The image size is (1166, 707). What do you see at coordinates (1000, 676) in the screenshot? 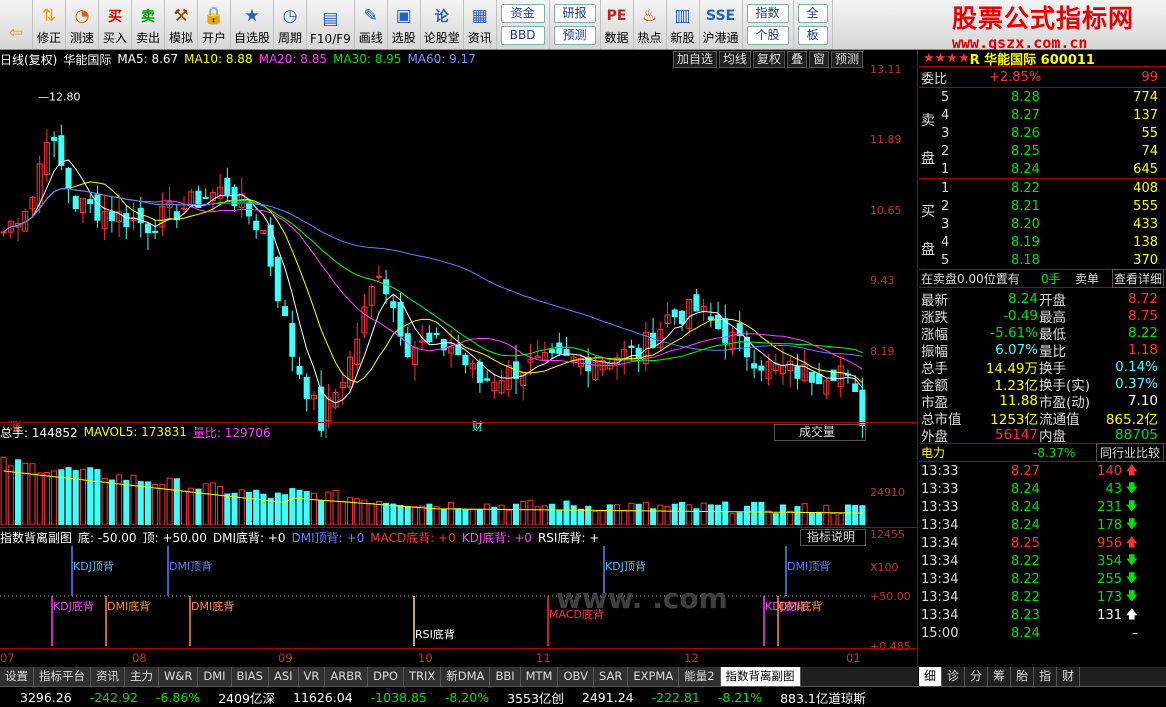
I see `quote-tab: 筹` at bounding box center [1000, 676].